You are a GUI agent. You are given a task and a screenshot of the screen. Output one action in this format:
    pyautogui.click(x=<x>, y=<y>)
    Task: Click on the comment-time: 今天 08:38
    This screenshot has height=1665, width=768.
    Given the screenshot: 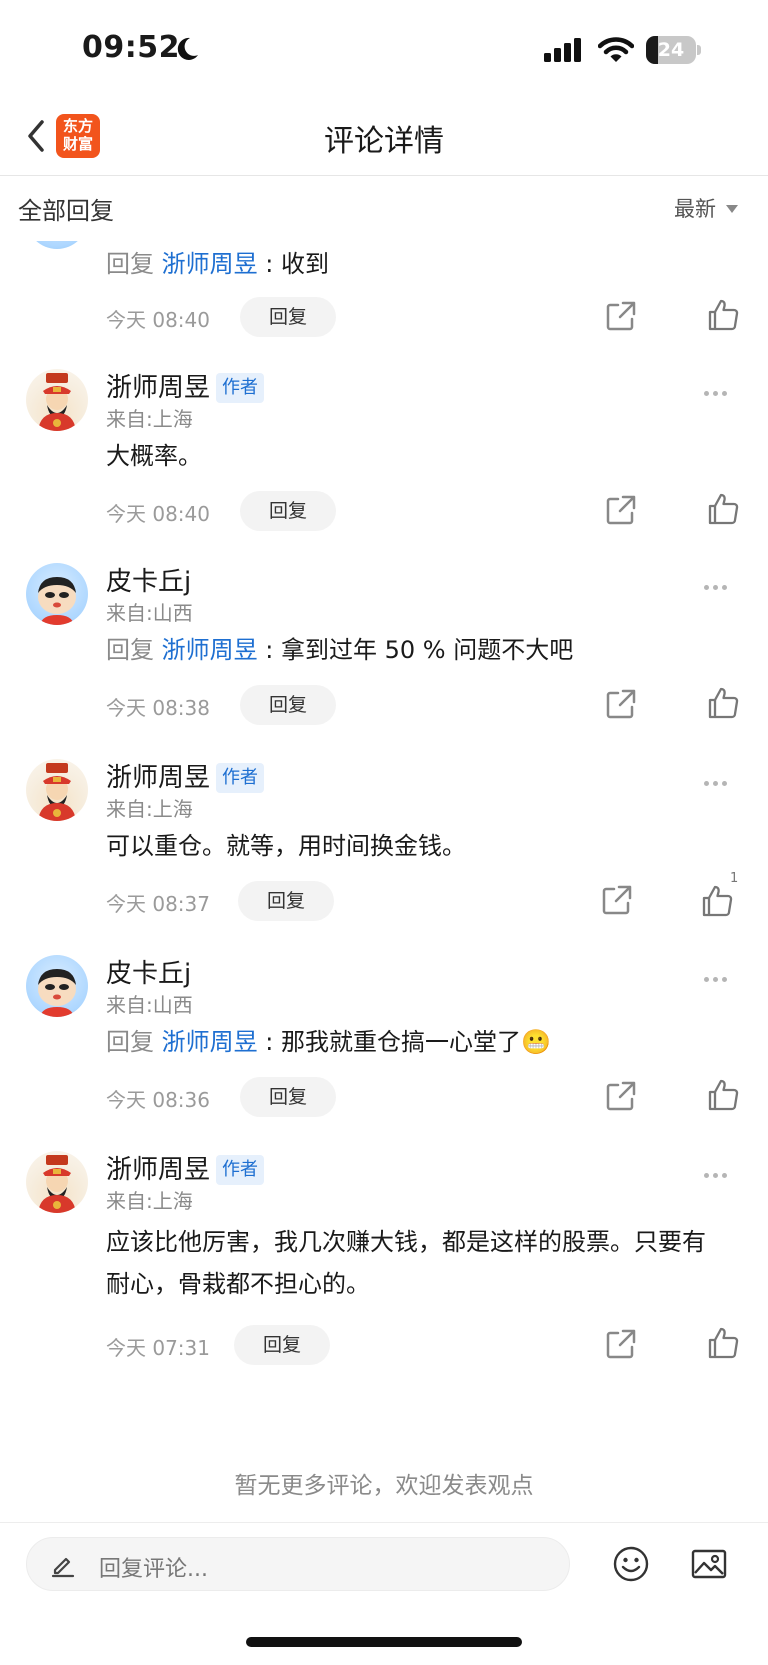 What is the action you would take?
    pyautogui.click(x=158, y=708)
    